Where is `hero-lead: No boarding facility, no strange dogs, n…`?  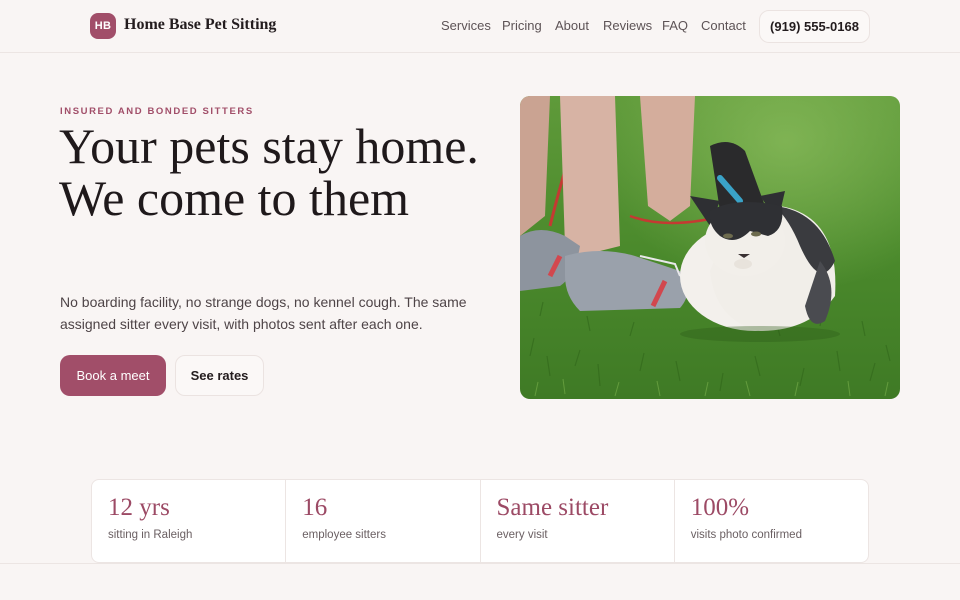 hero-lead: No boarding facility, no strange dogs, n… is located at coordinates (263, 313).